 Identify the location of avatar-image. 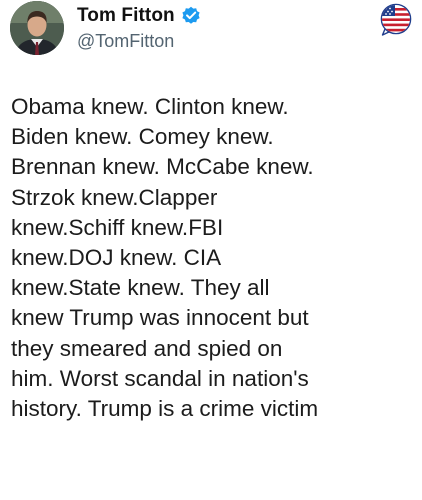
(37, 28).